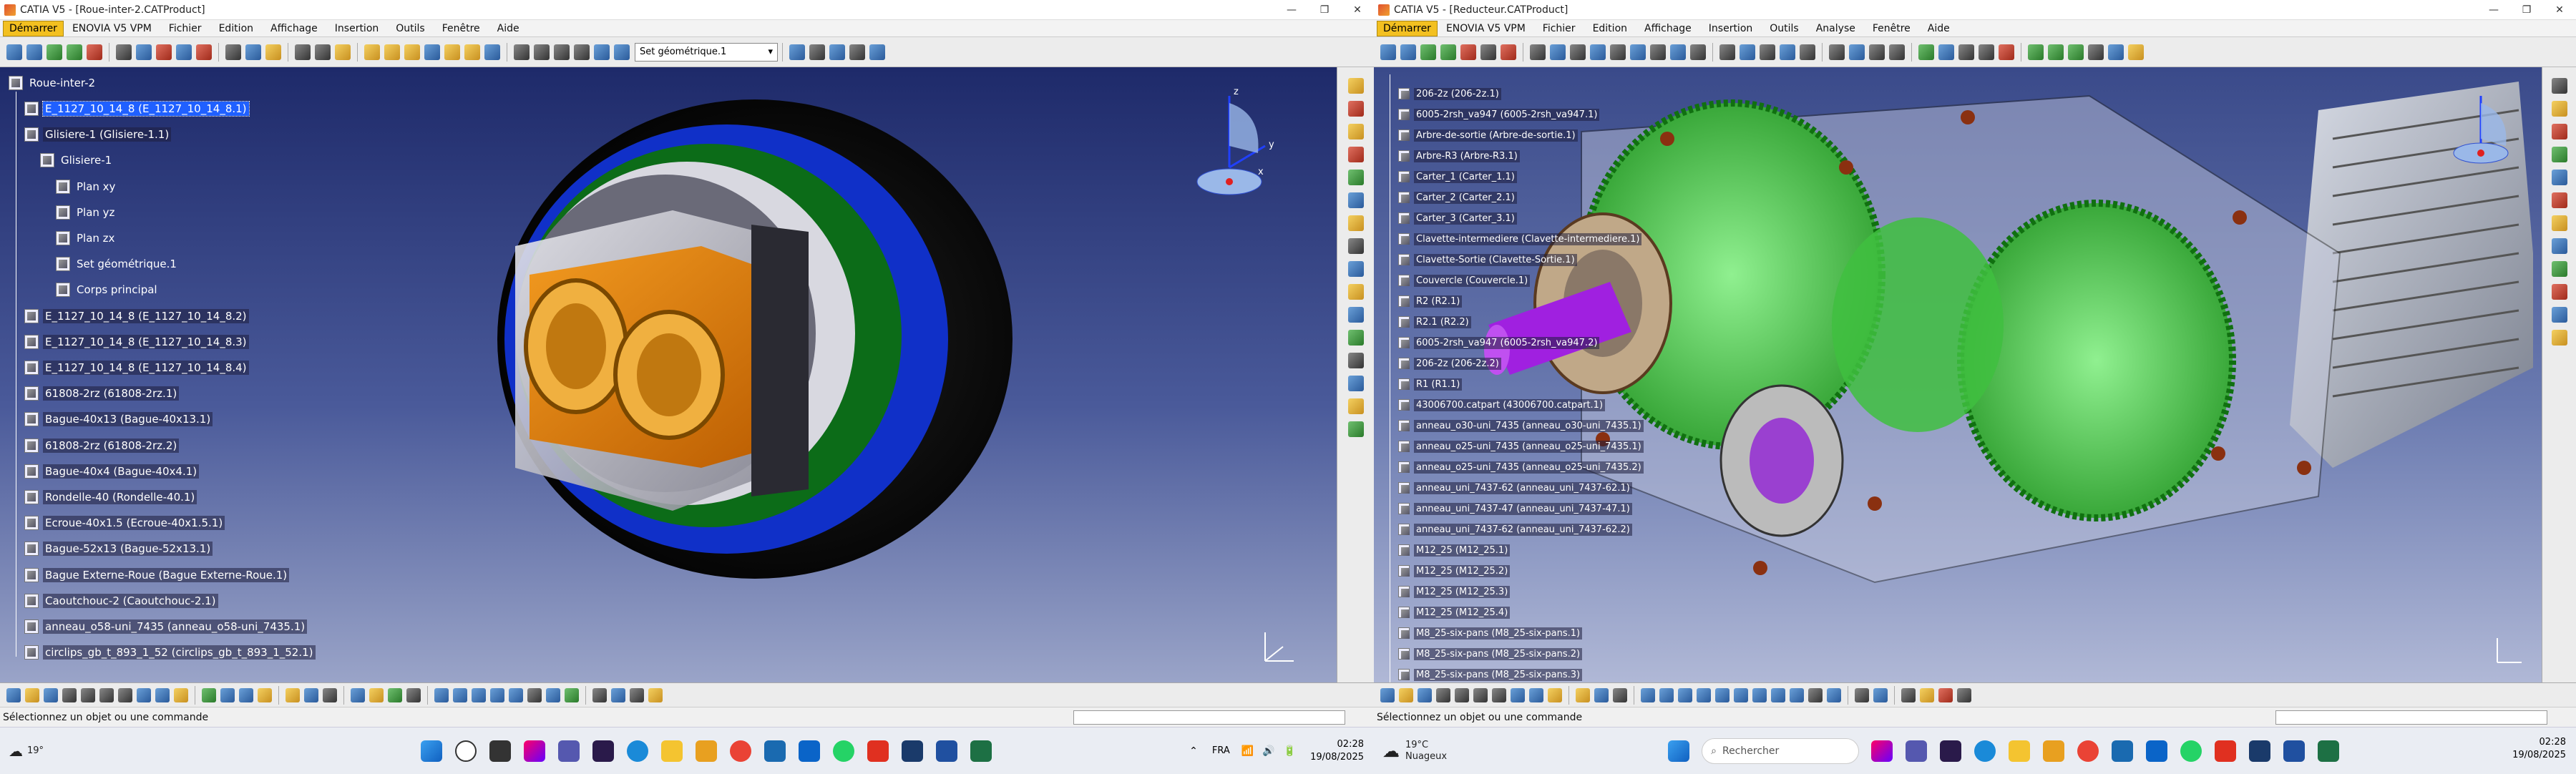 This screenshot has width=2576, height=774. What do you see at coordinates (311, 694) in the screenshot?
I see `knowledge-icon` at bounding box center [311, 694].